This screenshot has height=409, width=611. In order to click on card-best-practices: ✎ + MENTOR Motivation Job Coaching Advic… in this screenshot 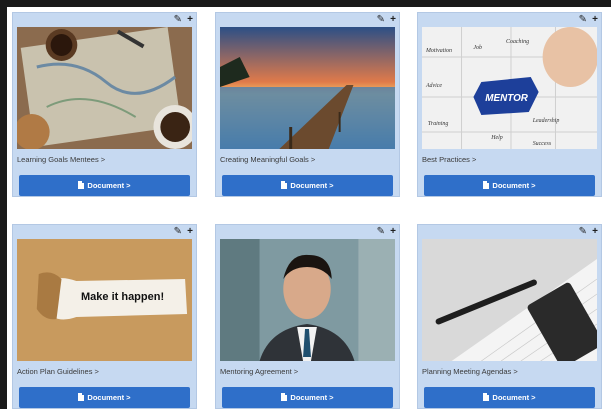, I will do `click(509, 104)`.